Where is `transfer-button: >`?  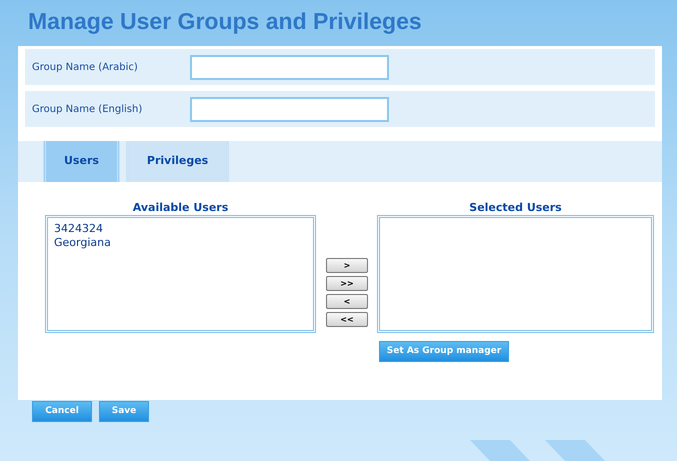 transfer-button: > is located at coordinates (347, 265).